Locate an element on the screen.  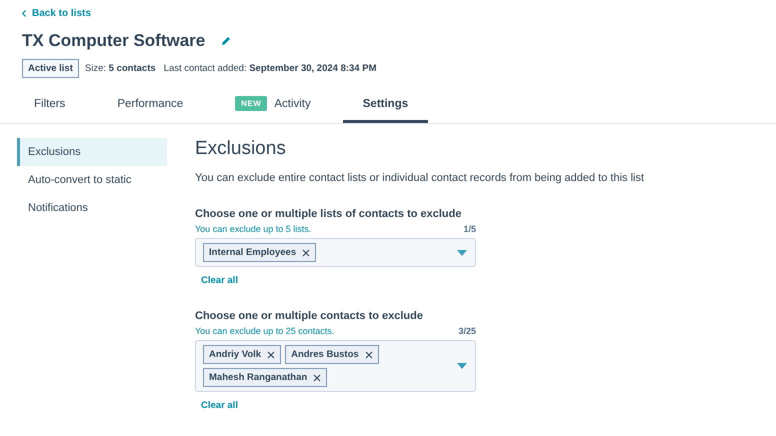
back-link: Back to lists is located at coordinates (56, 13).